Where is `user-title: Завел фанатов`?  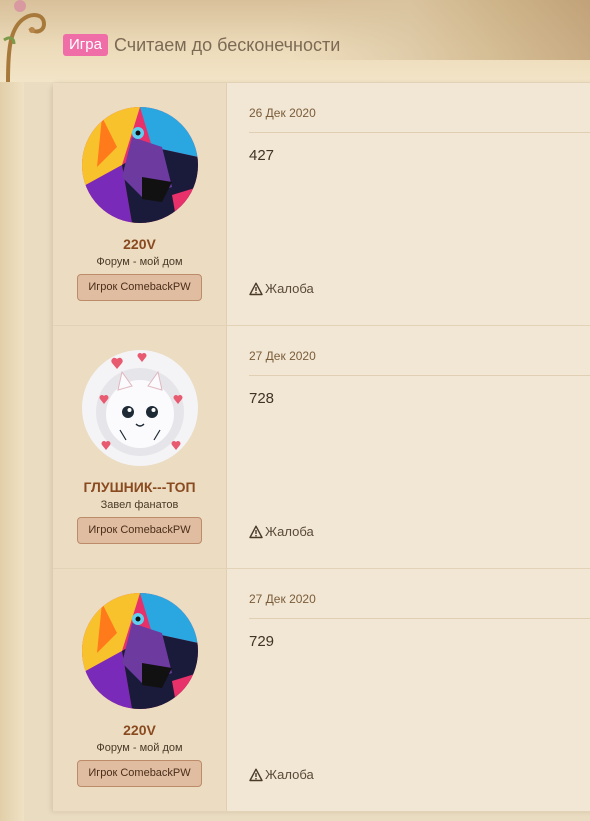
user-title: Завел фанатов is located at coordinates (139, 505).